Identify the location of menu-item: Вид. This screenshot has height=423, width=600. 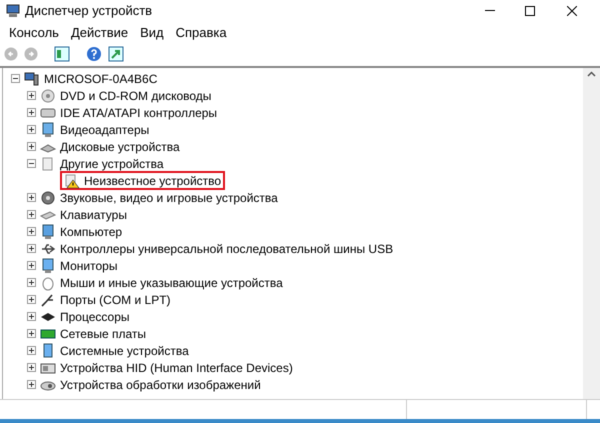
(152, 33).